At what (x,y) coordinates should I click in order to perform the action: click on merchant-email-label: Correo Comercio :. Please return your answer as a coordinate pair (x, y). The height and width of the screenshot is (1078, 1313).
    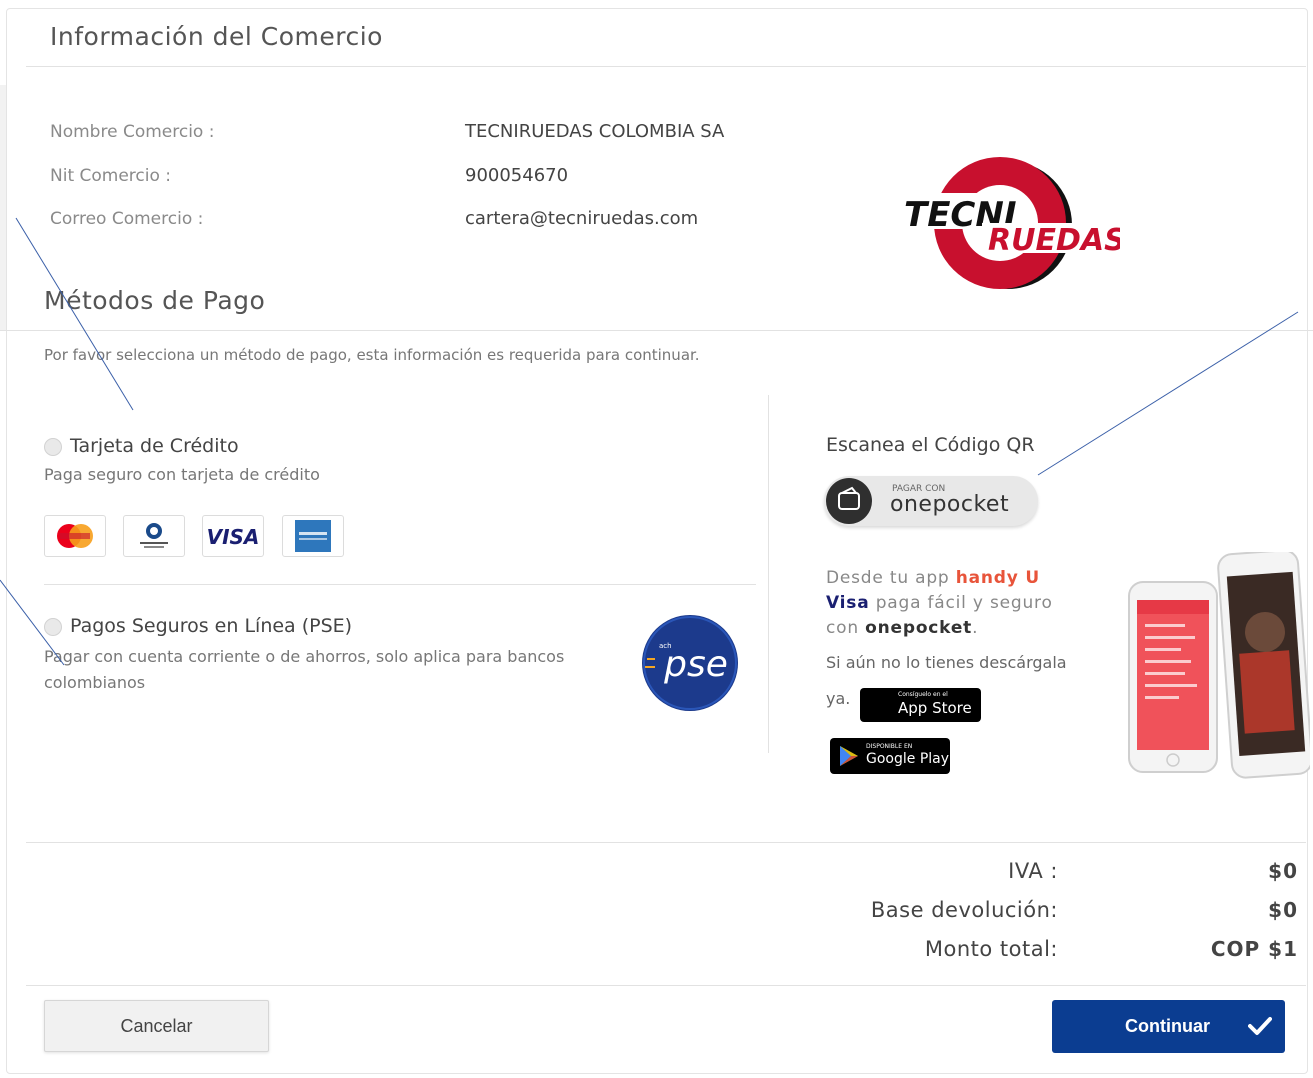
    Looking at the image, I should click on (127, 219).